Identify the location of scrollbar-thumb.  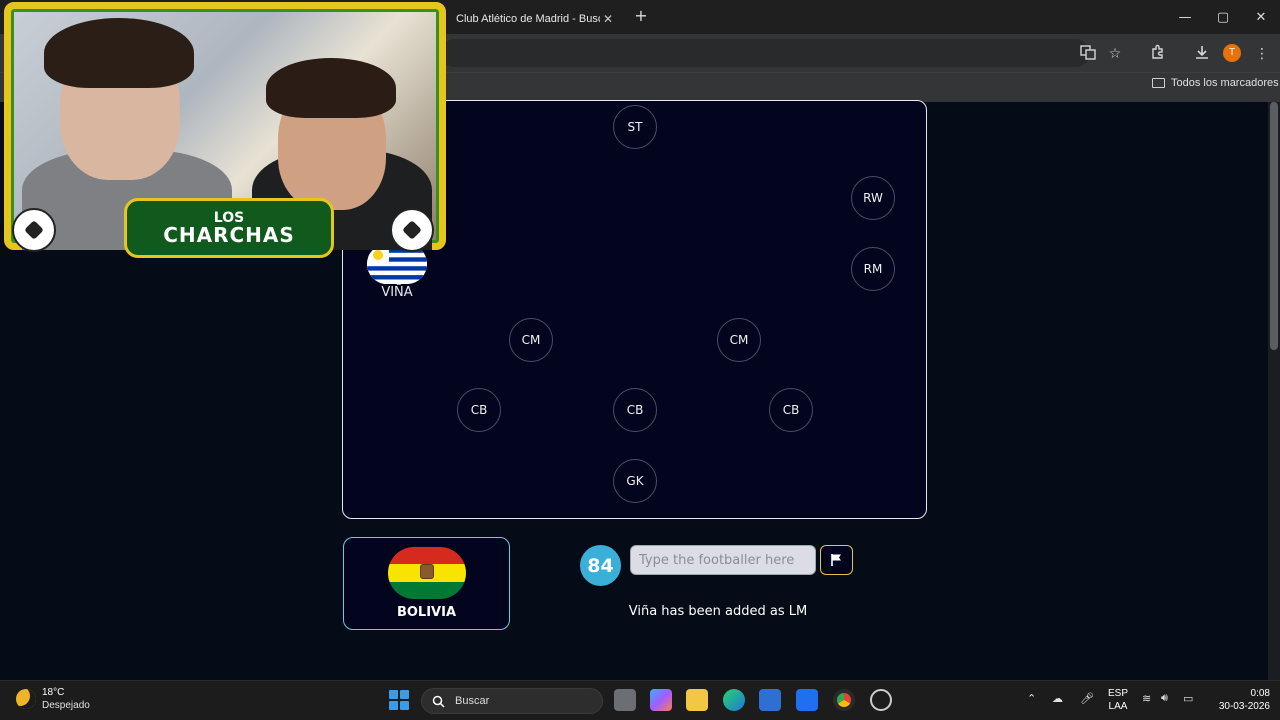
(1274, 226).